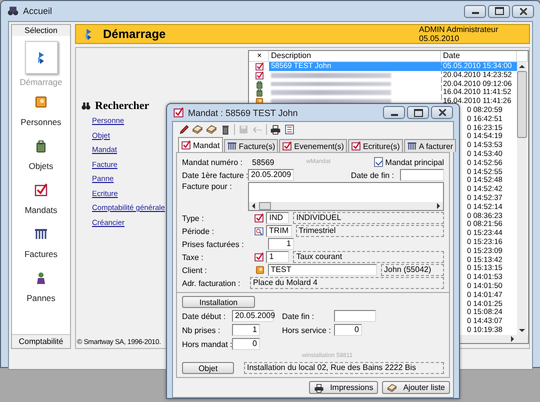 The width and height of the screenshot is (540, 402). What do you see at coordinates (41, 210) in the screenshot?
I see `sidebar-item: Mandats` at bounding box center [41, 210].